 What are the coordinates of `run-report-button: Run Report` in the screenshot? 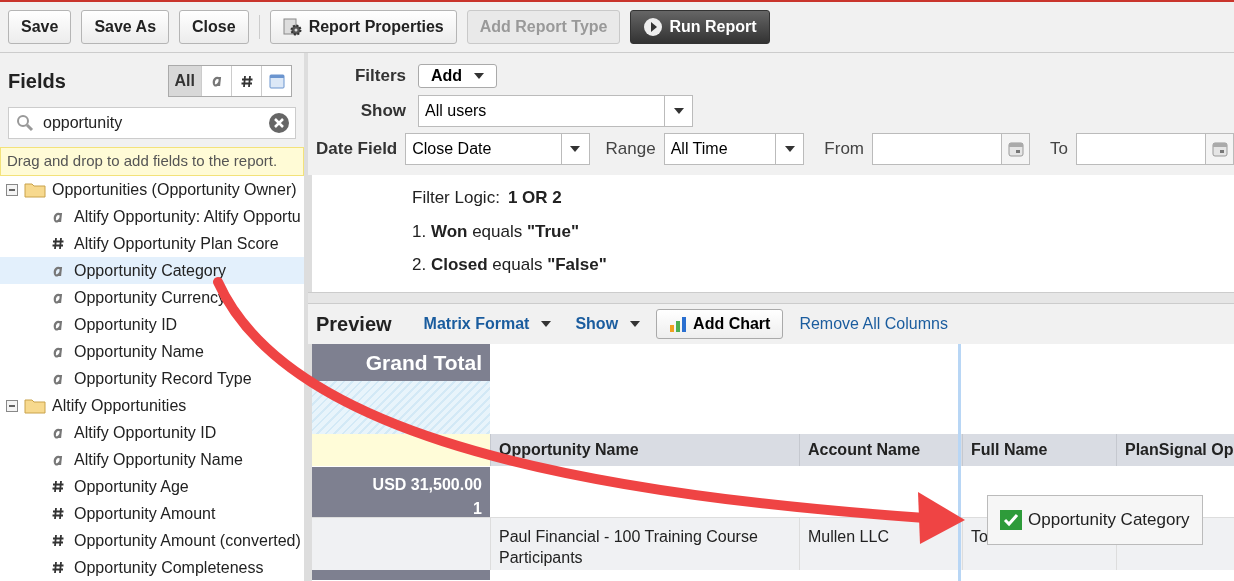 It's located at (700, 27).